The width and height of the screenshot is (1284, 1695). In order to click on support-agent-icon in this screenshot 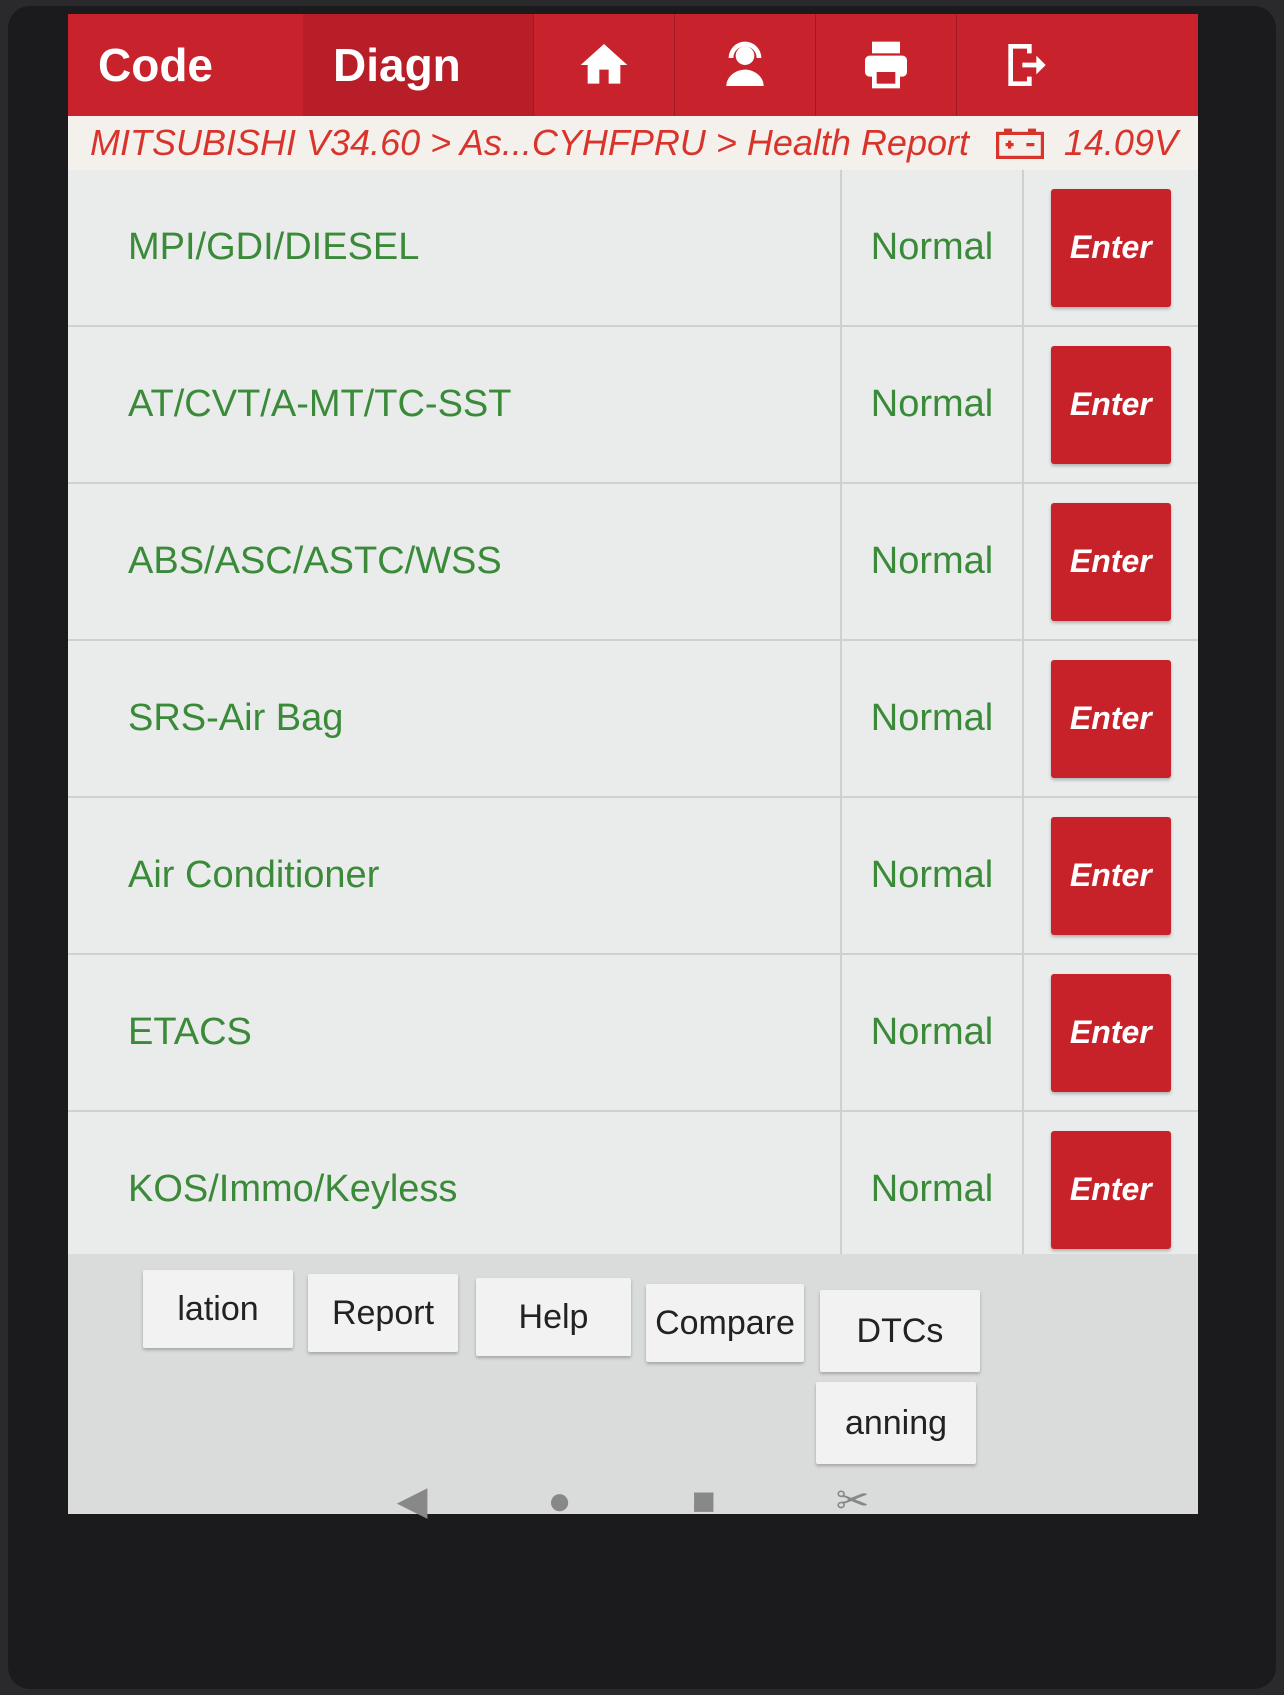, I will do `click(744, 65)`.